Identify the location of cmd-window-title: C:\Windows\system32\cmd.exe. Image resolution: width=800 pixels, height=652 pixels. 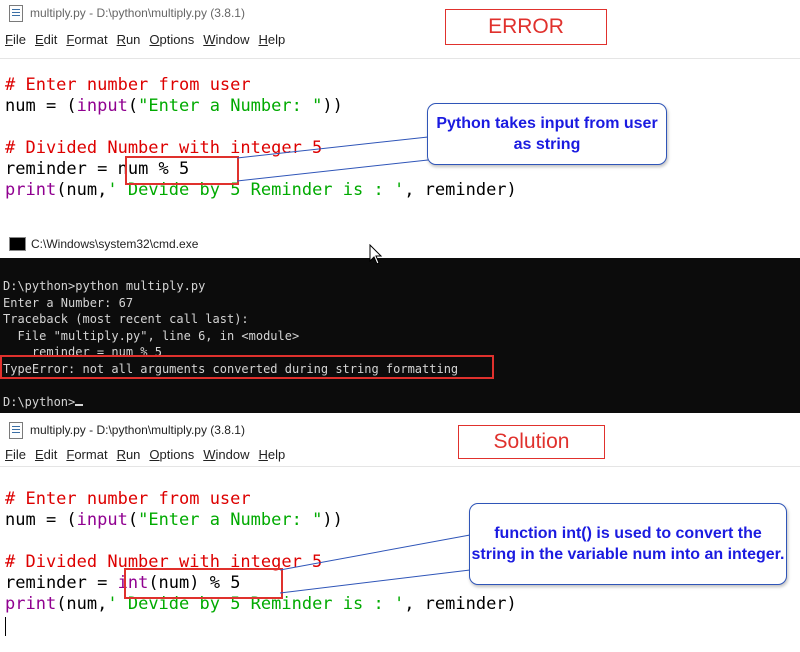
(115, 244).